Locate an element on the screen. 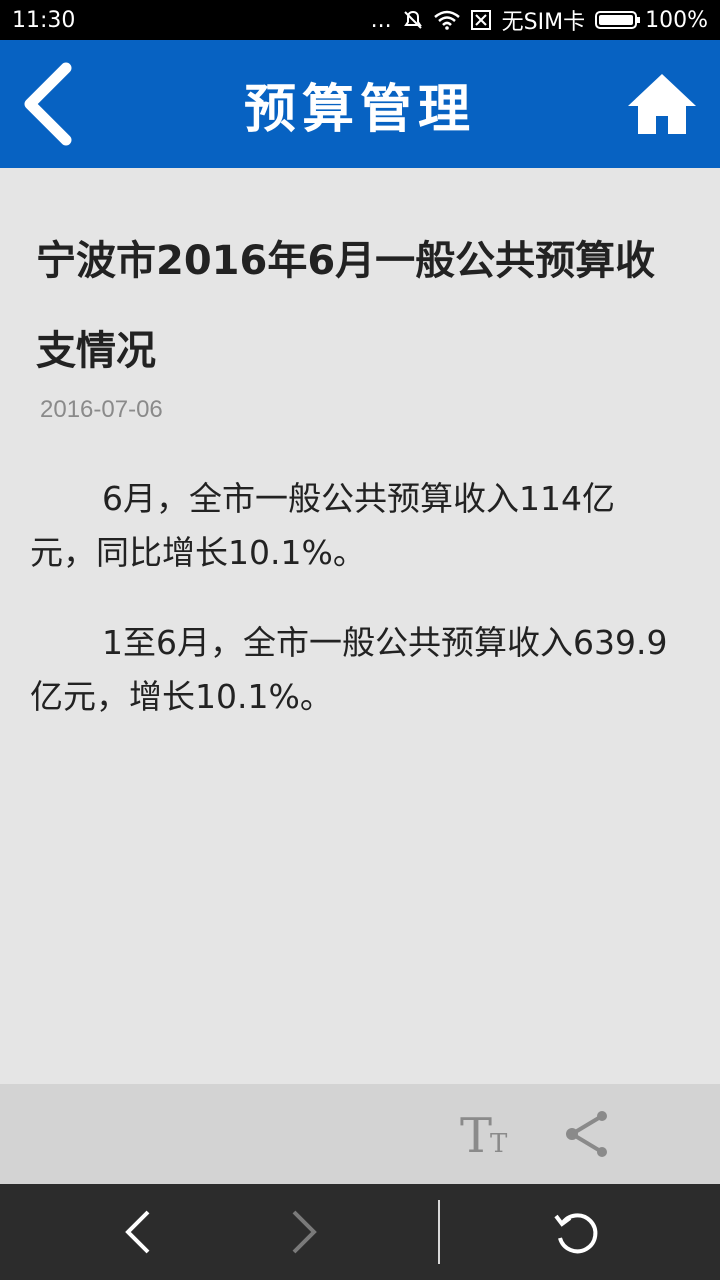 Image resolution: width=720 pixels, height=1280 pixels. back-icon is located at coordinates (48, 104).